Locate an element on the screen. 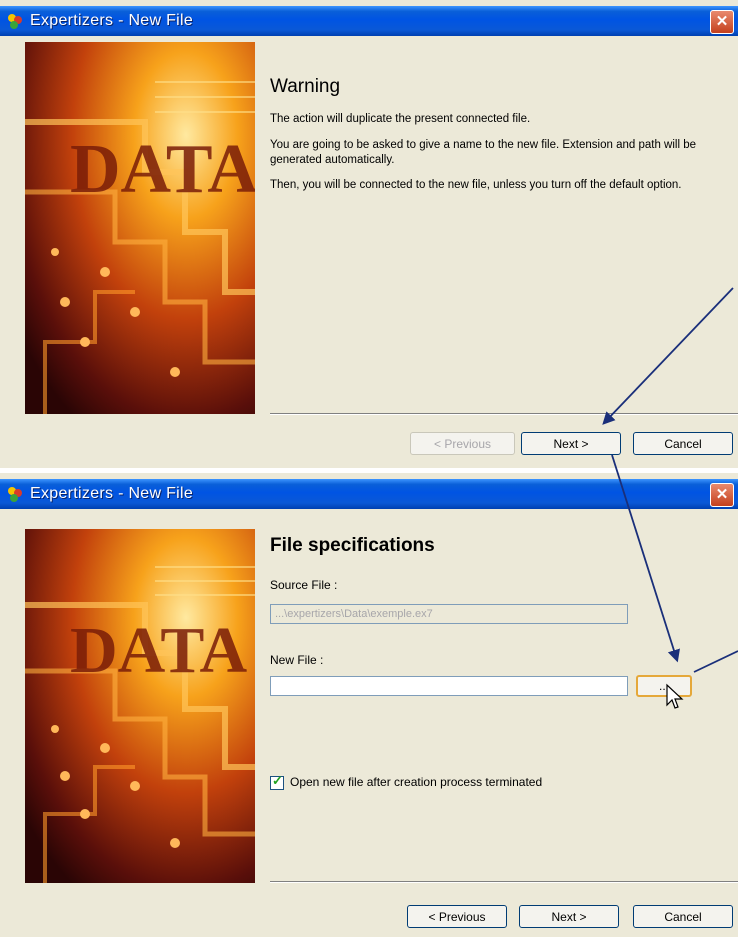  open-new-file-checkbox: ✓ is located at coordinates (277, 781).